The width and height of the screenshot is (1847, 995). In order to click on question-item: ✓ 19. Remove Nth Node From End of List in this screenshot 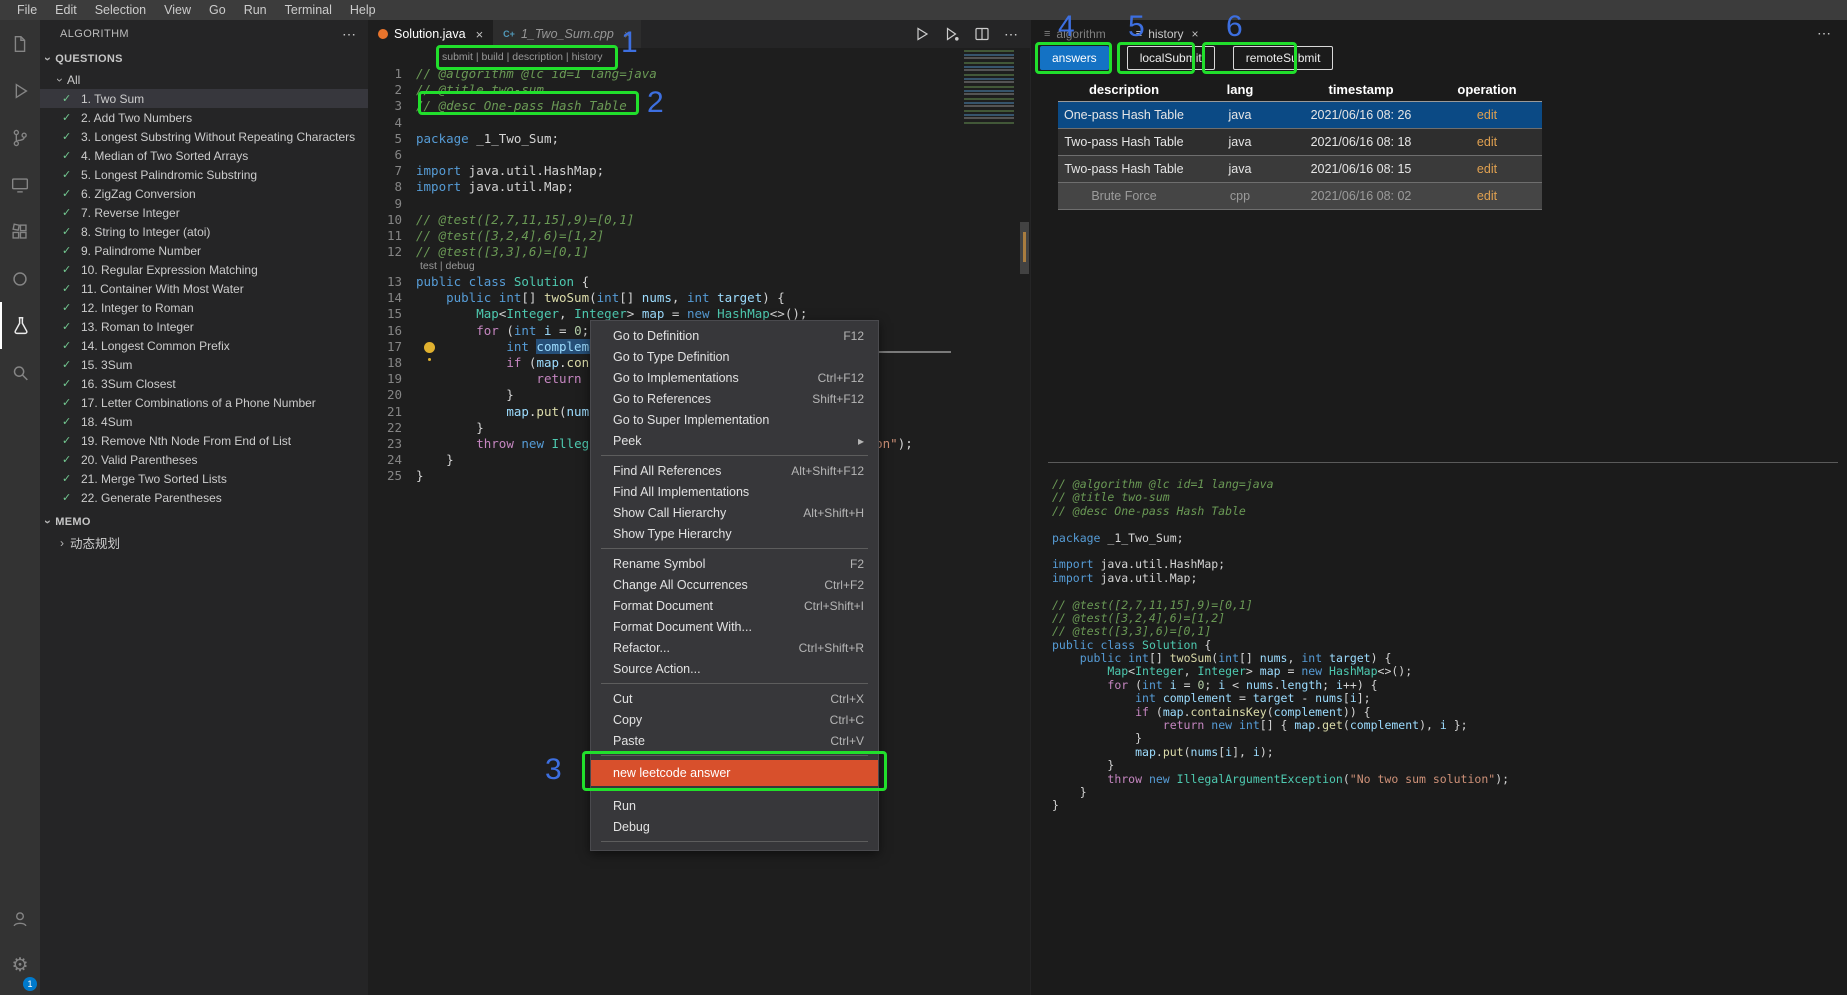, I will do `click(204, 440)`.